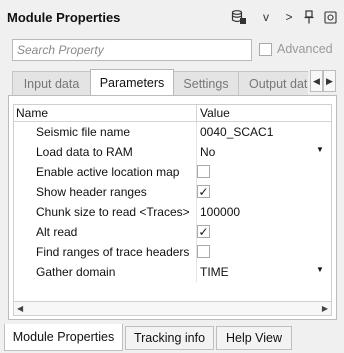 This screenshot has height=353, width=344. Describe the element at coordinates (266, 17) in the screenshot. I see `chevron-down-icon: v` at that location.